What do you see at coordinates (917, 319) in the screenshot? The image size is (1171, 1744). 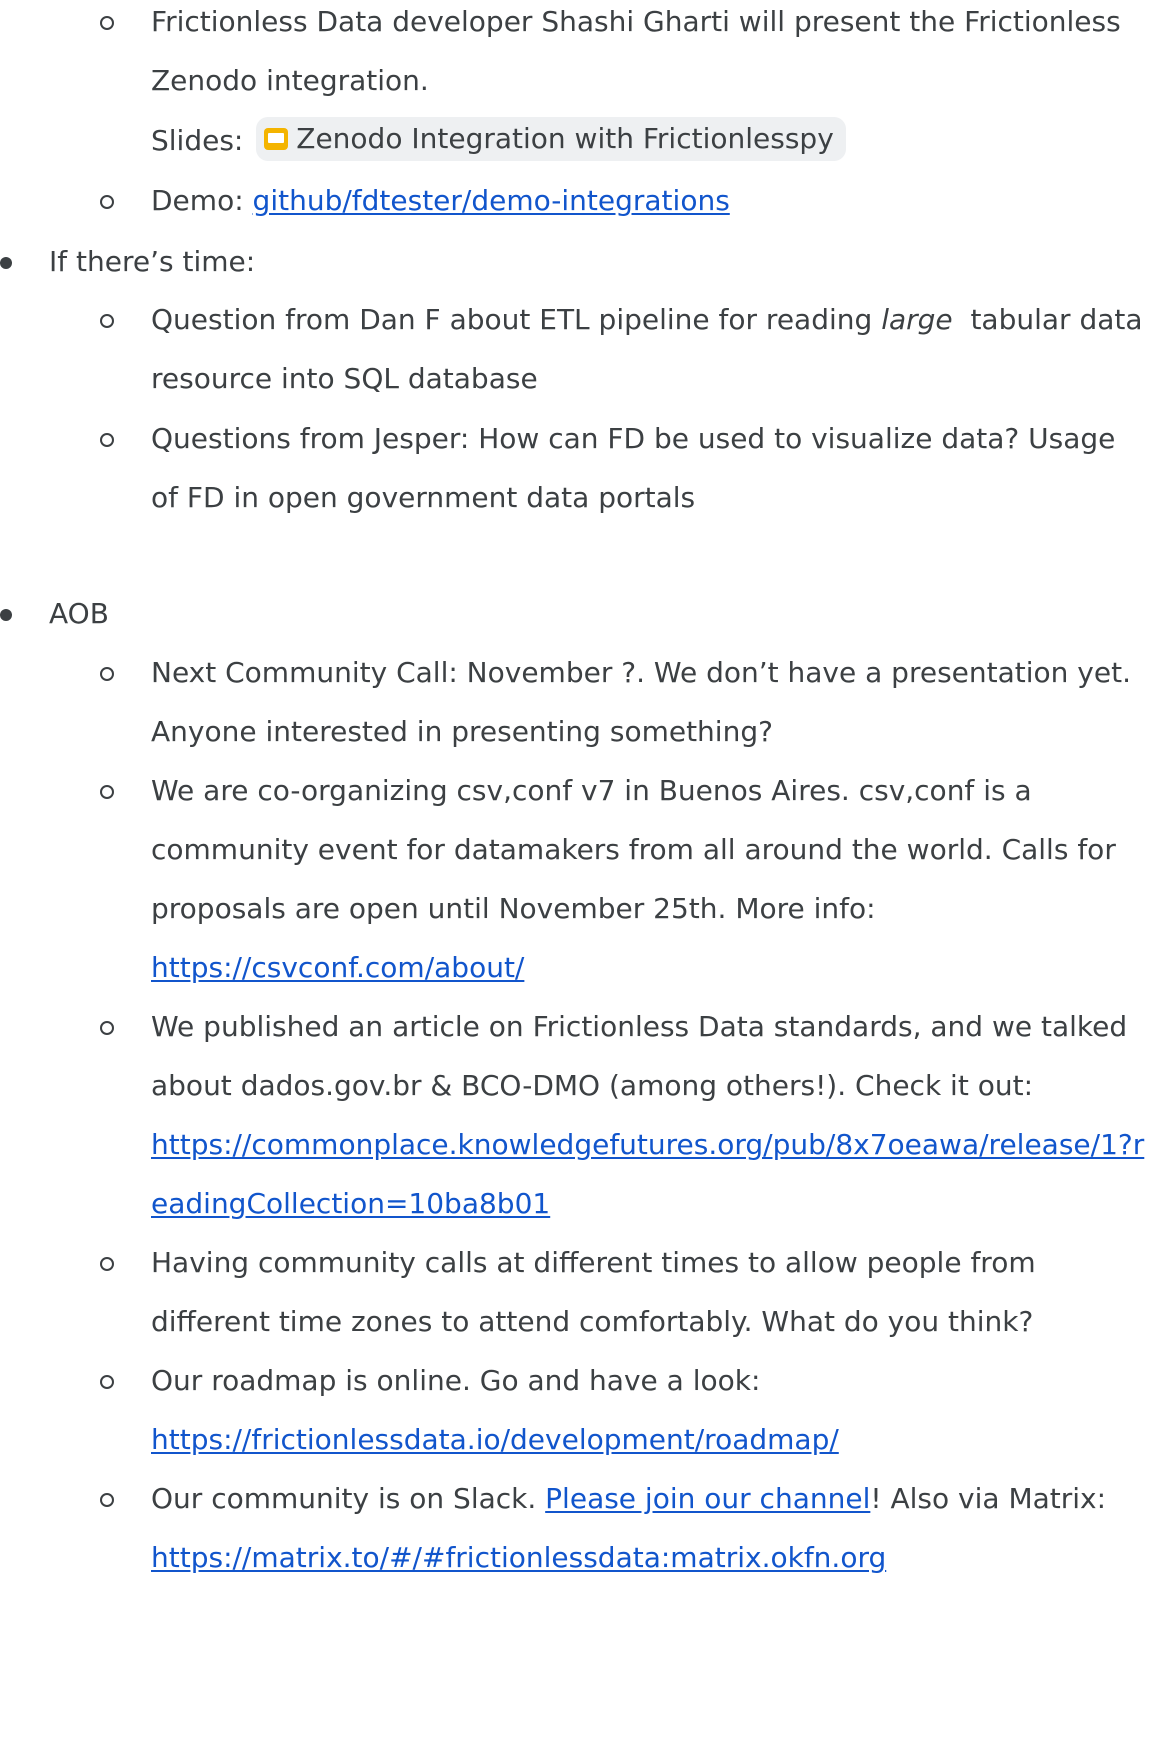 I see `emphasis-text: large` at bounding box center [917, 319].